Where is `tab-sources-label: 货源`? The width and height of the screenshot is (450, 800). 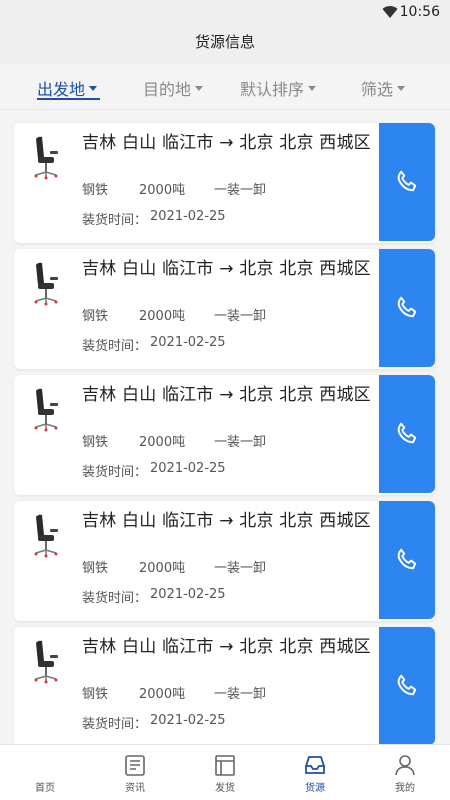 tab-sources-label: 货源 is located at coordinates (315, 788).